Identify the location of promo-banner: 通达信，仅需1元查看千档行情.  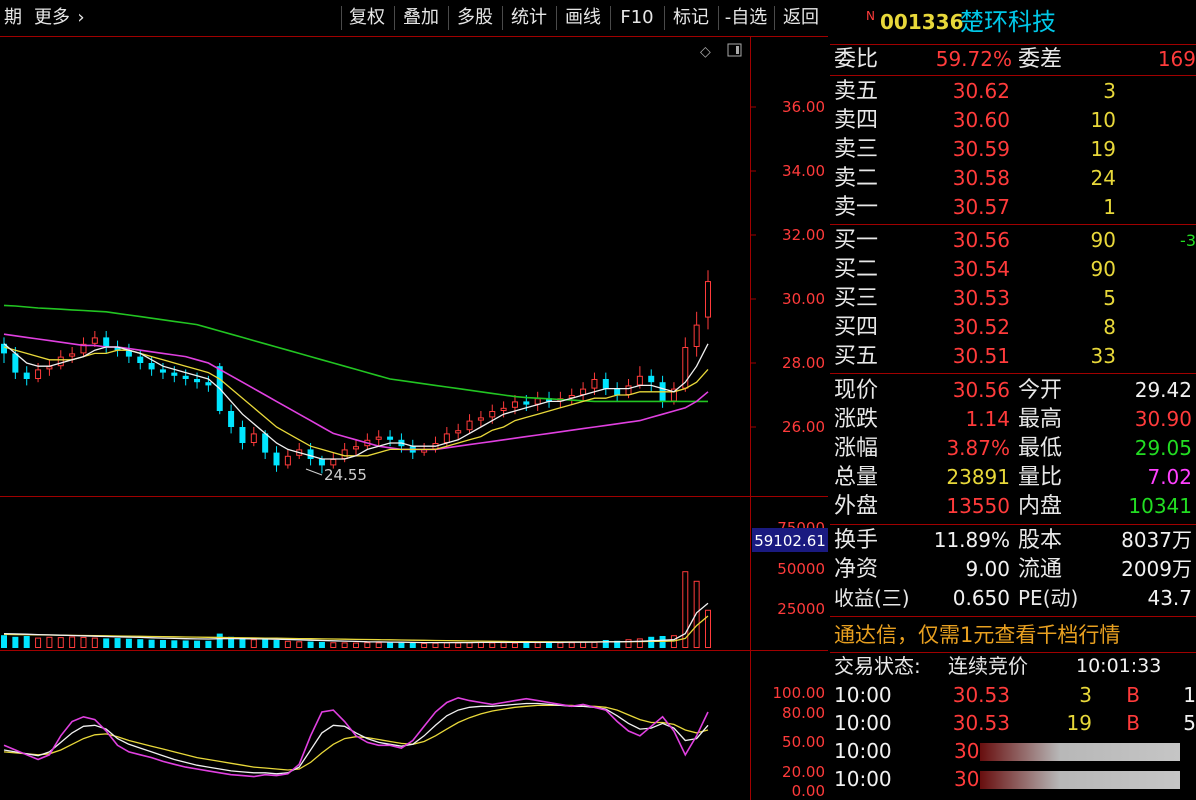
(1013, 635).